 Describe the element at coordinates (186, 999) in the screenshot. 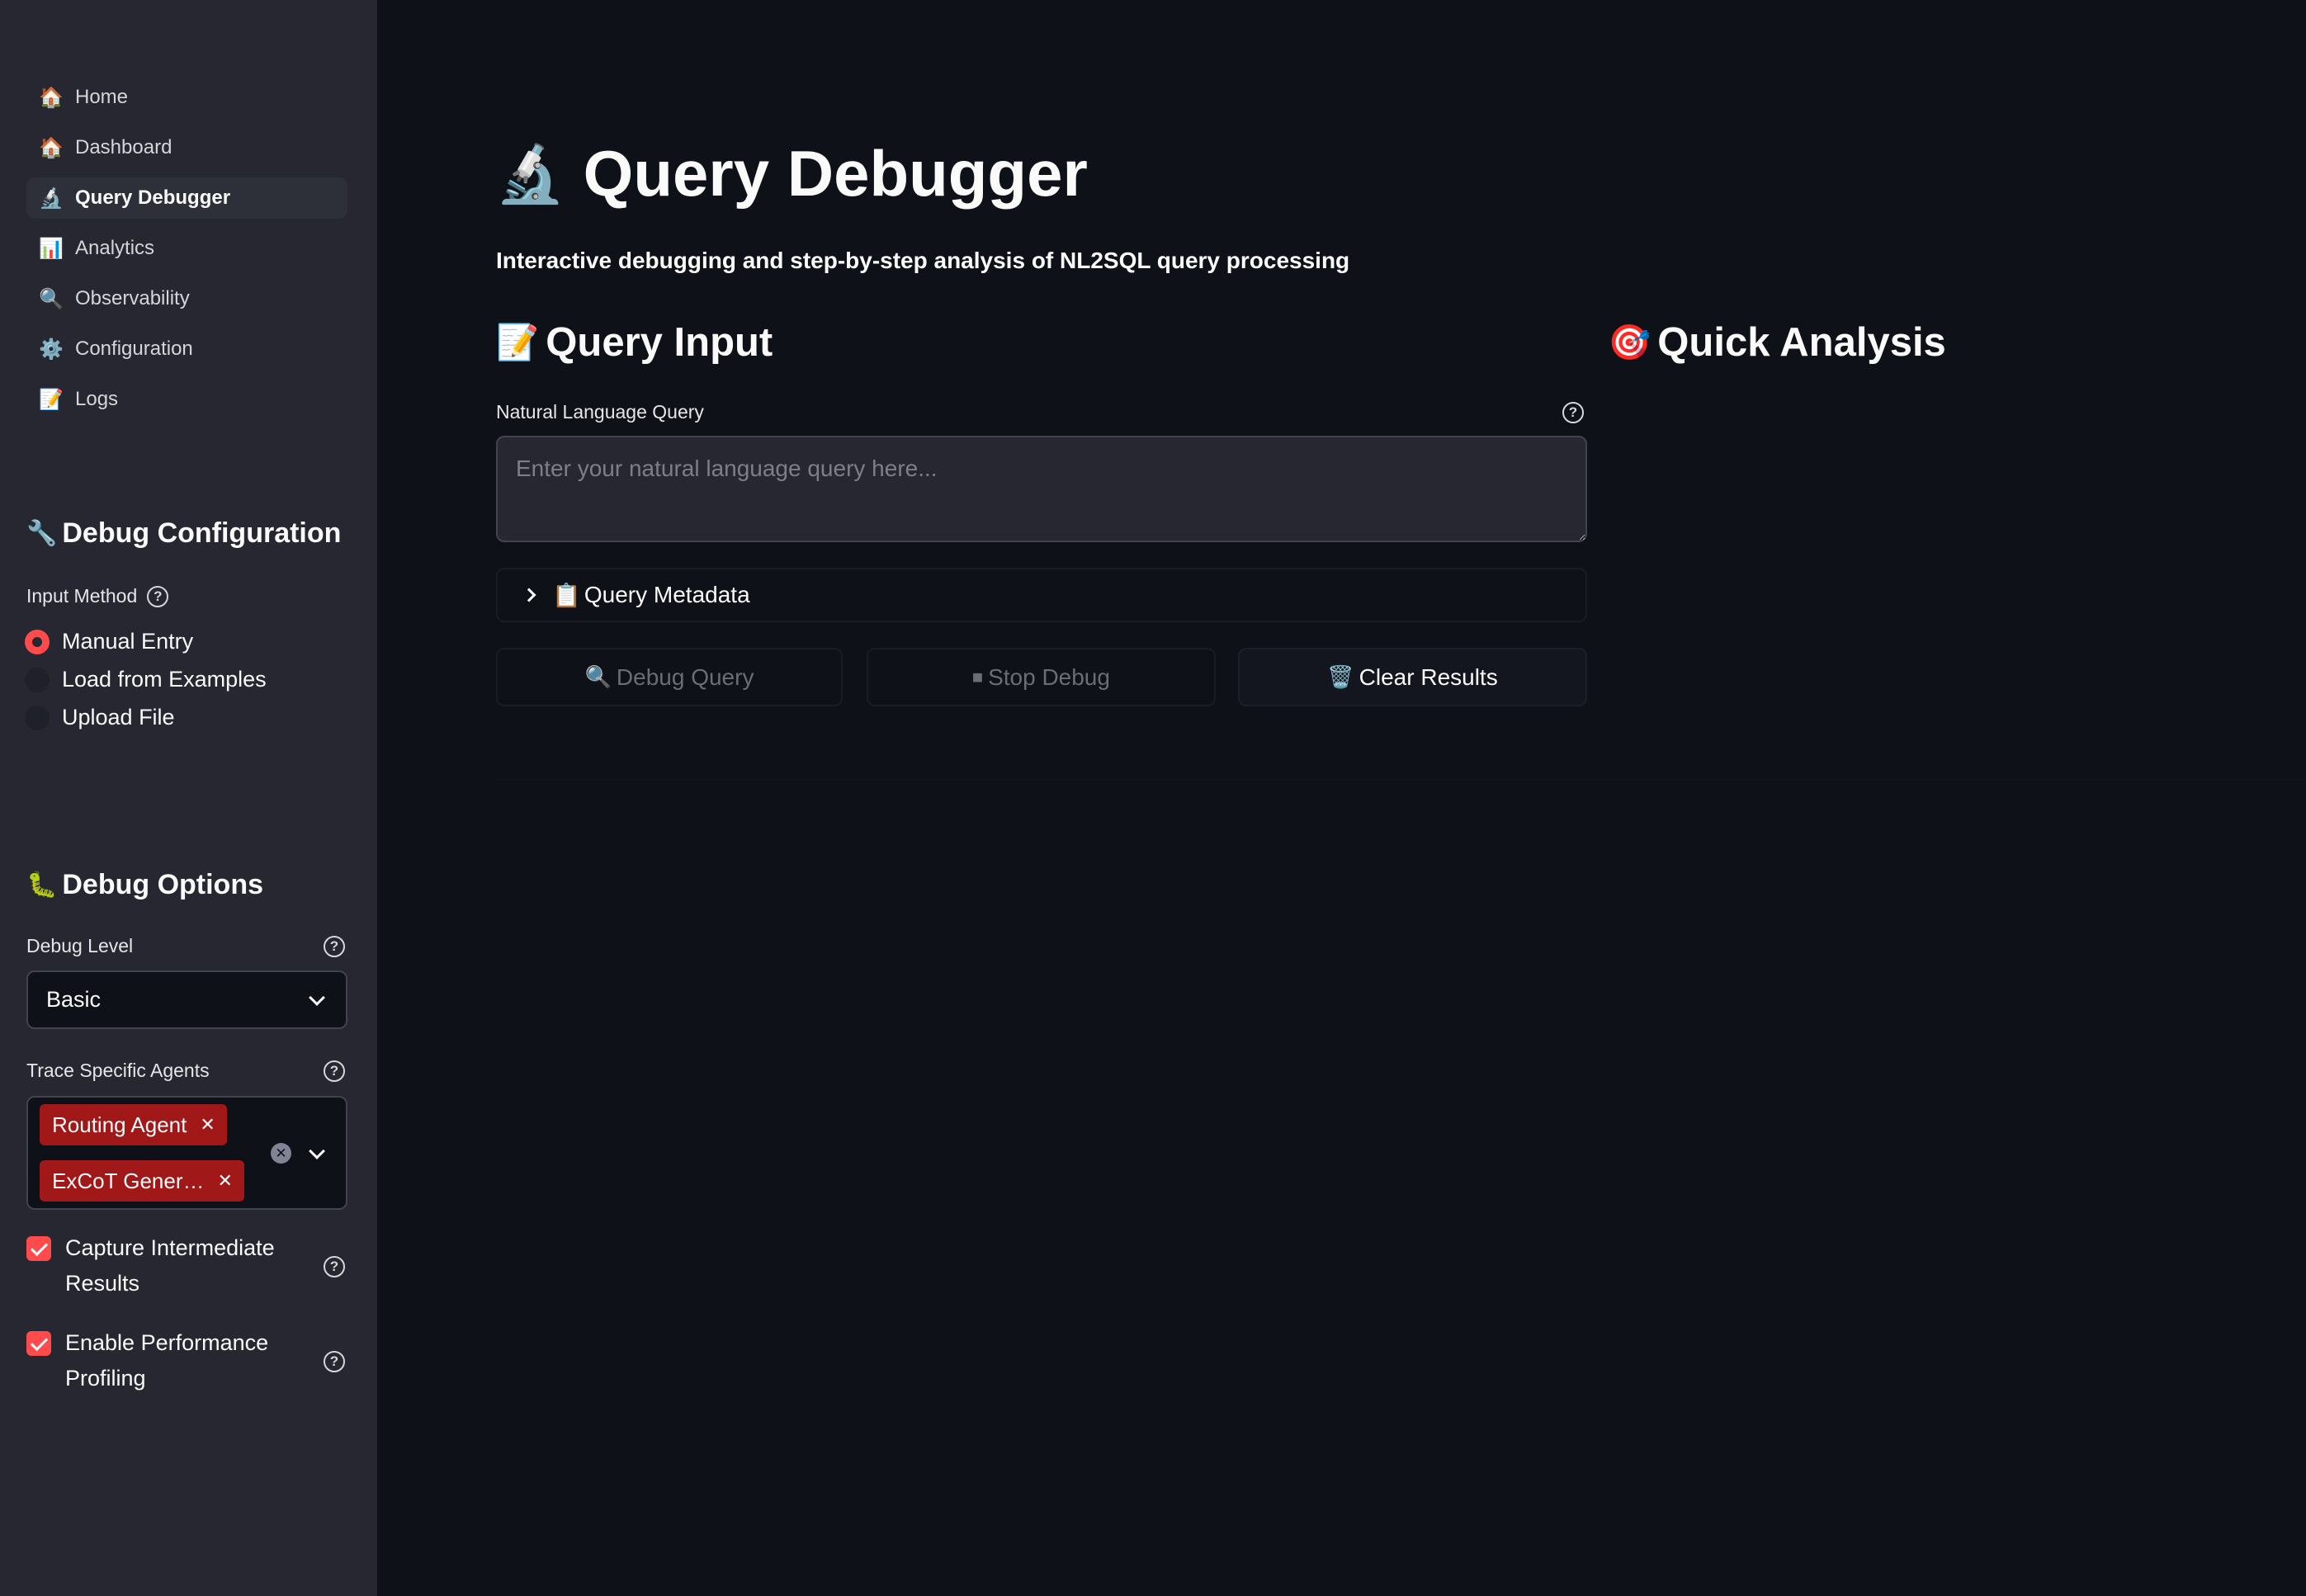

I see `debug-level-select: Basic` at that location.